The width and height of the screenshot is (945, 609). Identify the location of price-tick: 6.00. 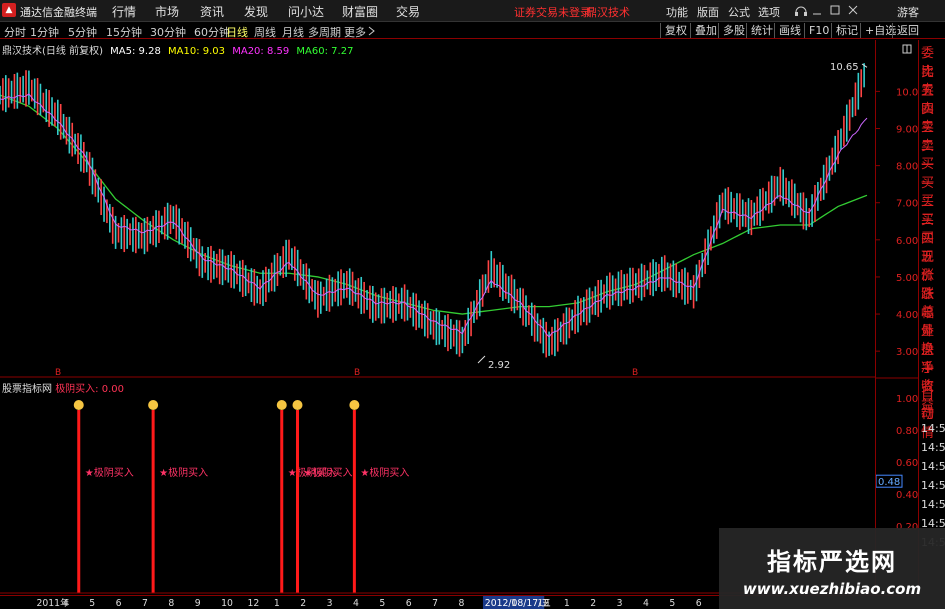
(907, 241).